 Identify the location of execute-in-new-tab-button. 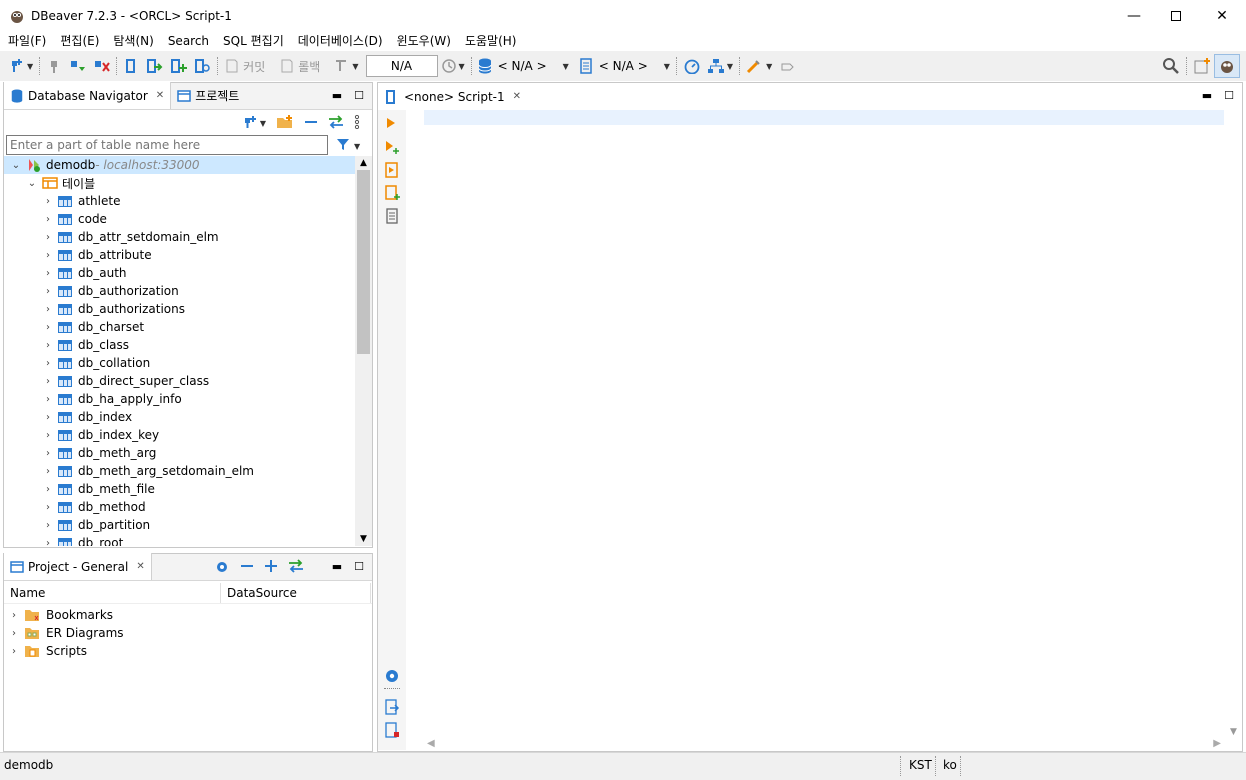
(392, 148).